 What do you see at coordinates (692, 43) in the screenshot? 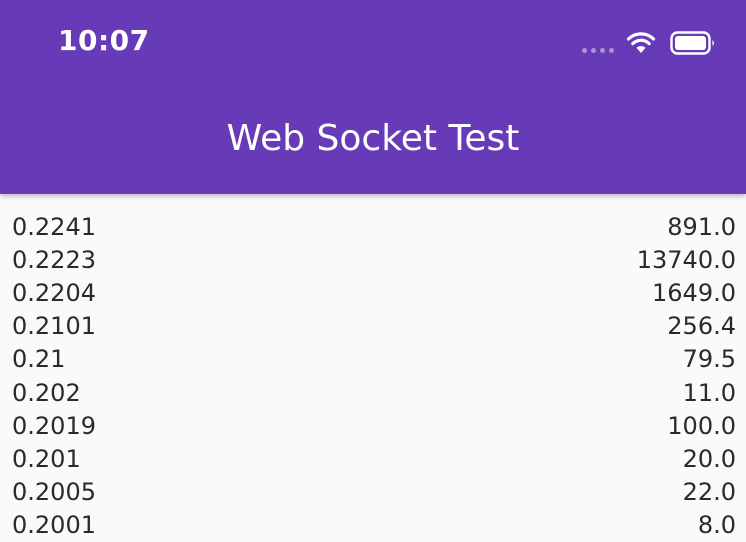
I see `battery-icon` at bounding box center [692, 43].